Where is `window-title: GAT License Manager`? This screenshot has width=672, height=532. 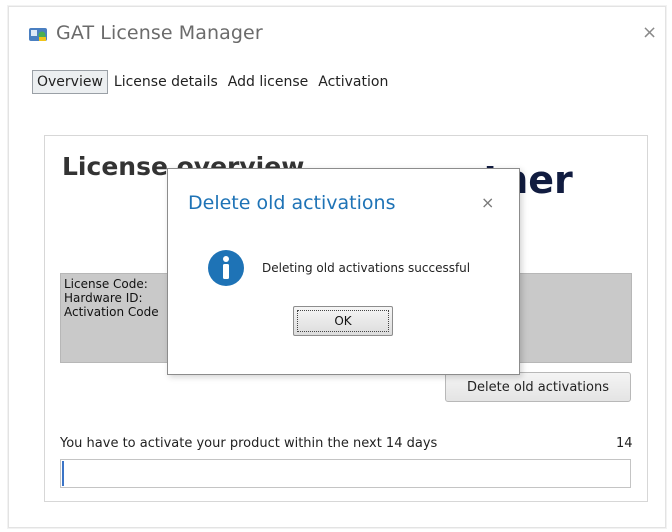 window-title: GAT License Manager is located at coordinates (159, 33).